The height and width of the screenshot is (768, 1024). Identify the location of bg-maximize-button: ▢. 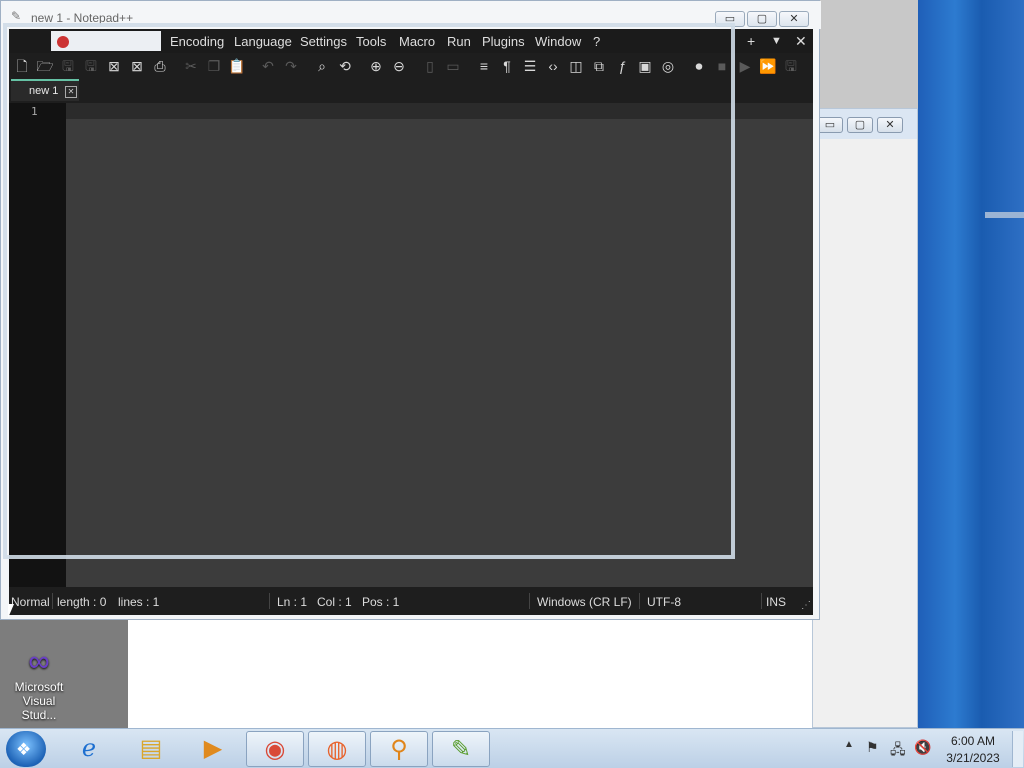
(860, 125).